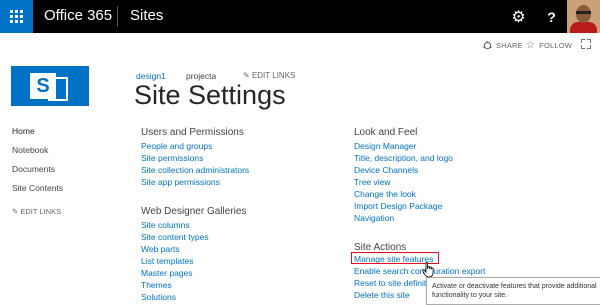 The height and width of the screenshot is (305, 600). What do you see at coordinates (382, 295) in the screenshot?
I see `link-delete-this-site: Delete this site` at bounding box center [382, 295].